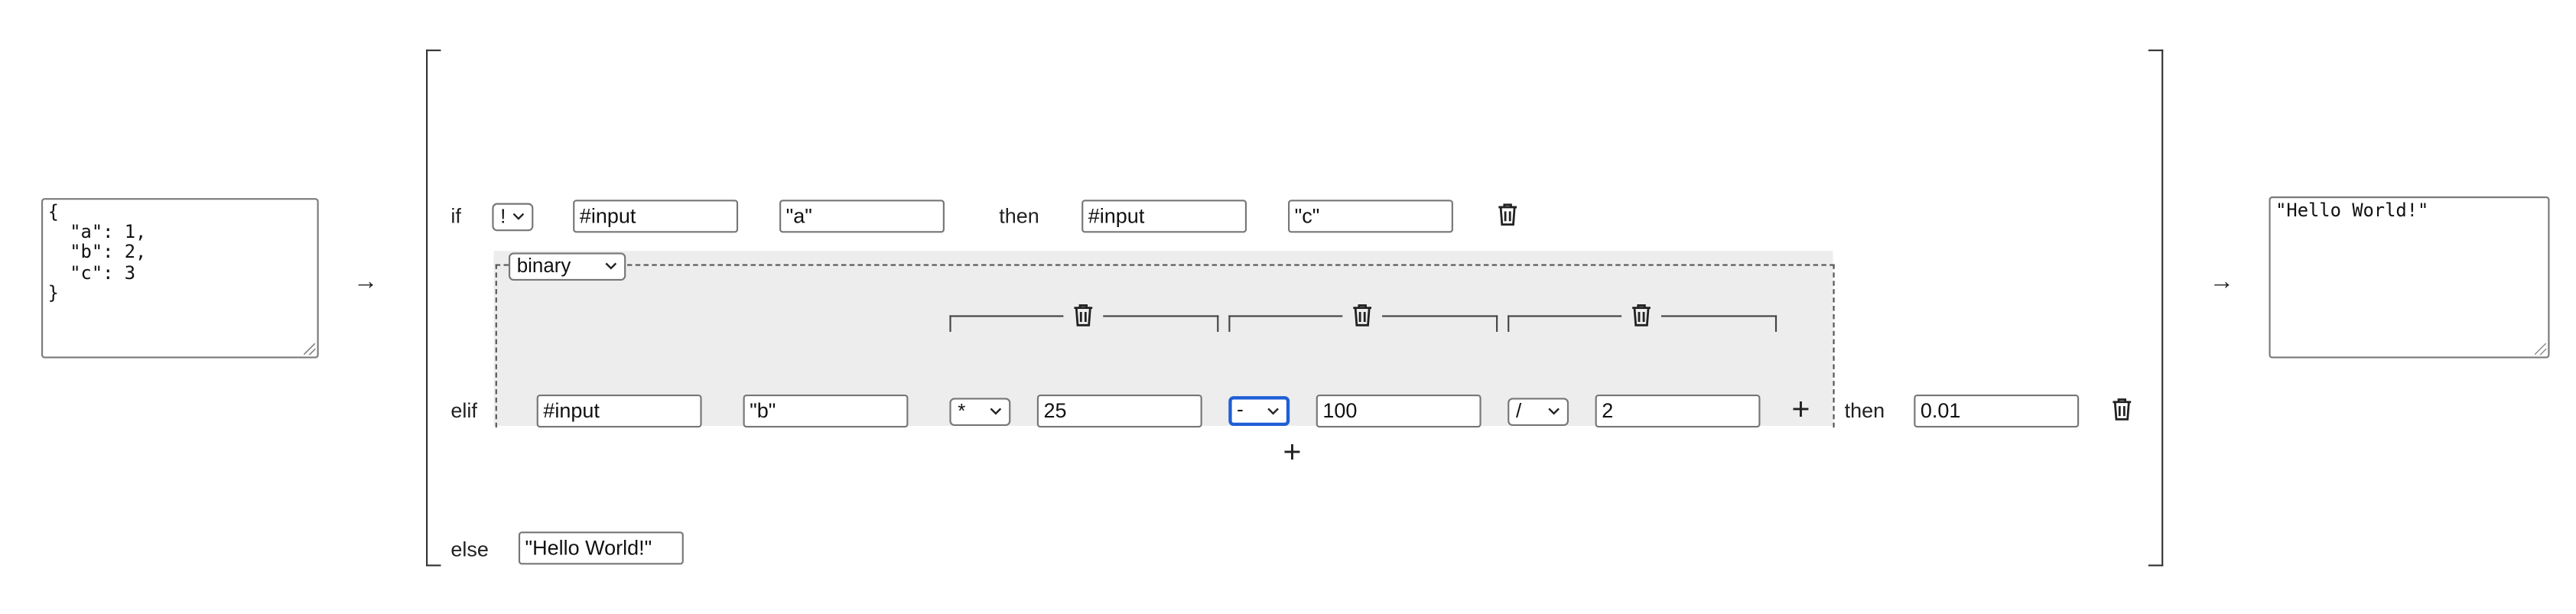 This screenshot has height=614, width=2576. I want to click on input-json-textarea: { "a": 1, "b": 2, "c": 3 }, so click(180, 278).